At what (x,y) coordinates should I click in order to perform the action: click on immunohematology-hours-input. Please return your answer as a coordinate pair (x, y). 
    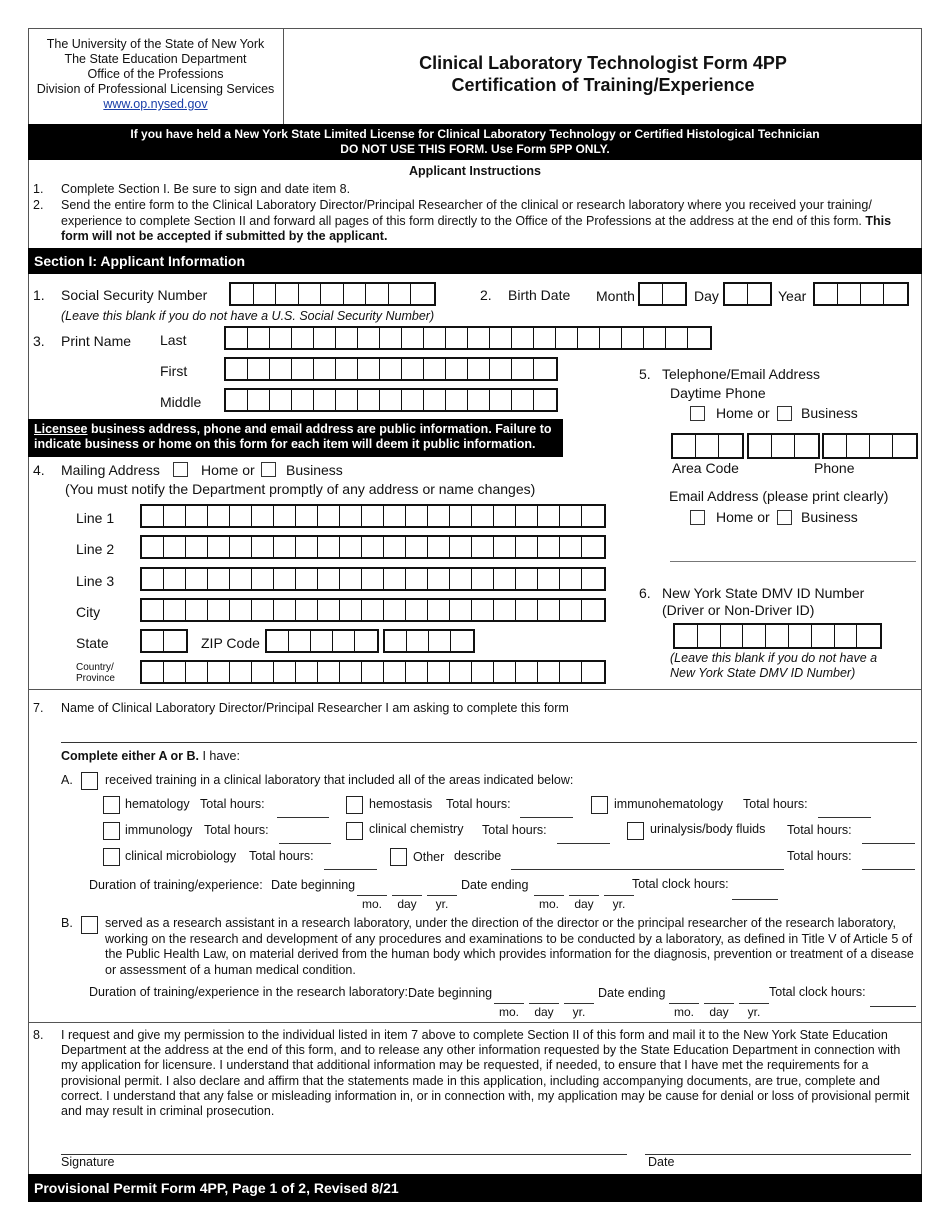
    Looking at the image, I should click on (844, 817).